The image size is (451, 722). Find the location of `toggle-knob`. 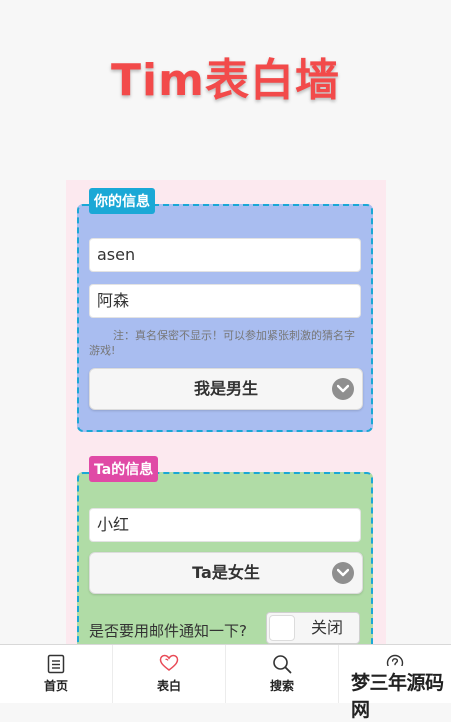

toggle-knob is located at coordinates (282, 628).